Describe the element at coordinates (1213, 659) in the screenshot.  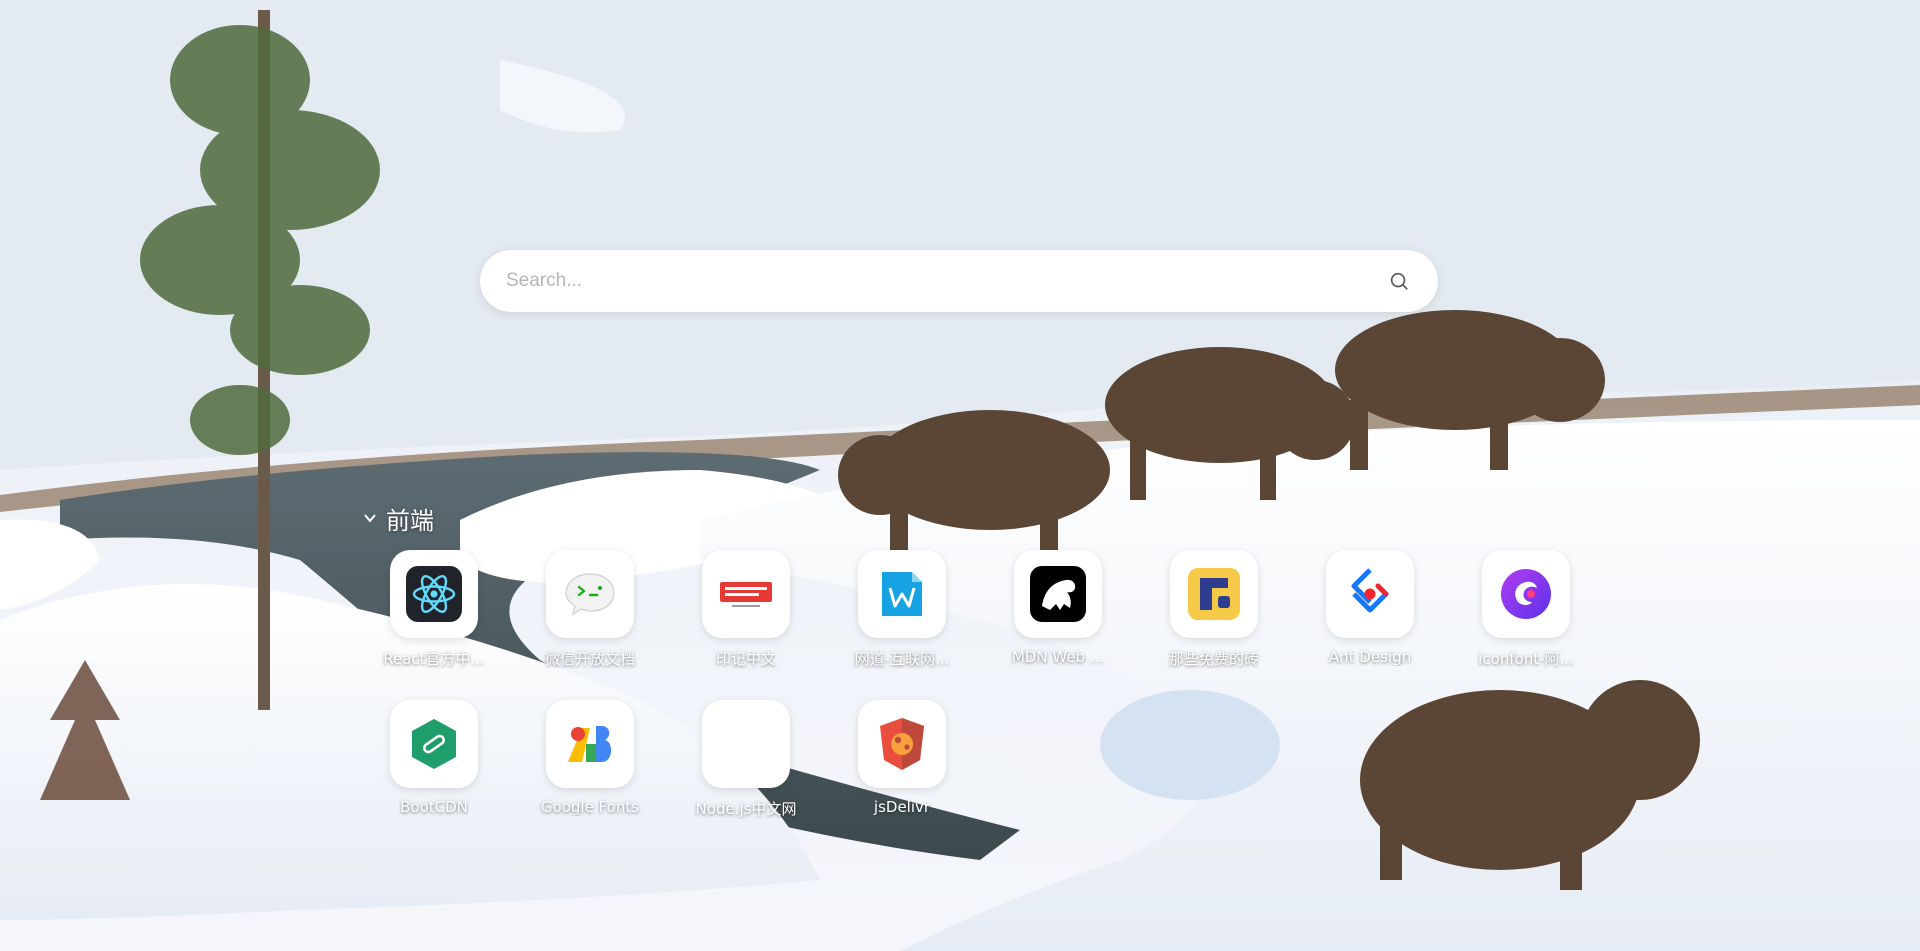
I see `shortcut-label: 那些免费的砖` at that location.